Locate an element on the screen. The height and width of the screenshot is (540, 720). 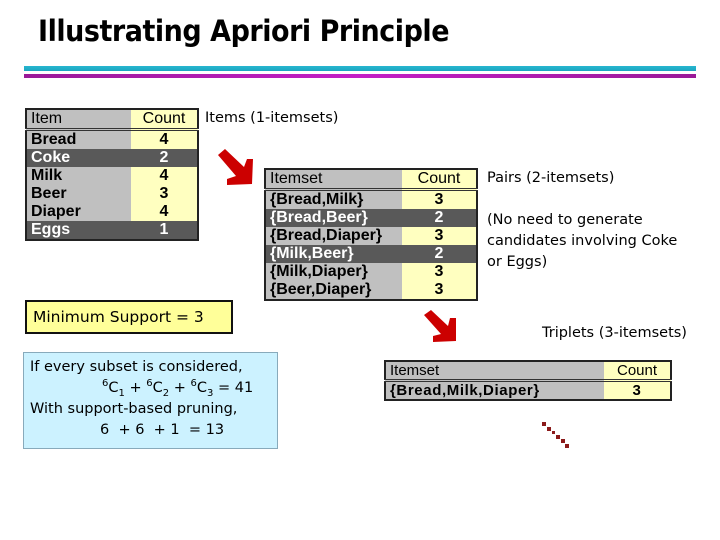
pruned-row: Coke 2 is located at coordinates (112, 158).